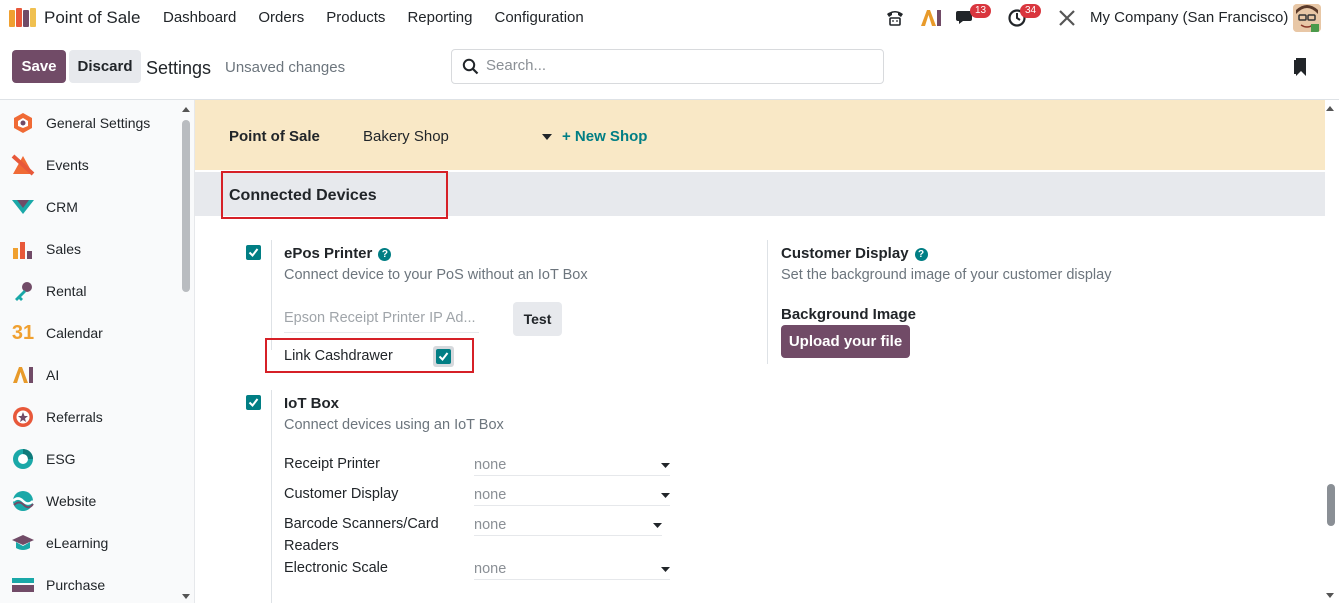 This screenshot has height=603, width=1339. Describe the element at coordinates (470, 66) in the screenshot. I see `search-icon` at that location.